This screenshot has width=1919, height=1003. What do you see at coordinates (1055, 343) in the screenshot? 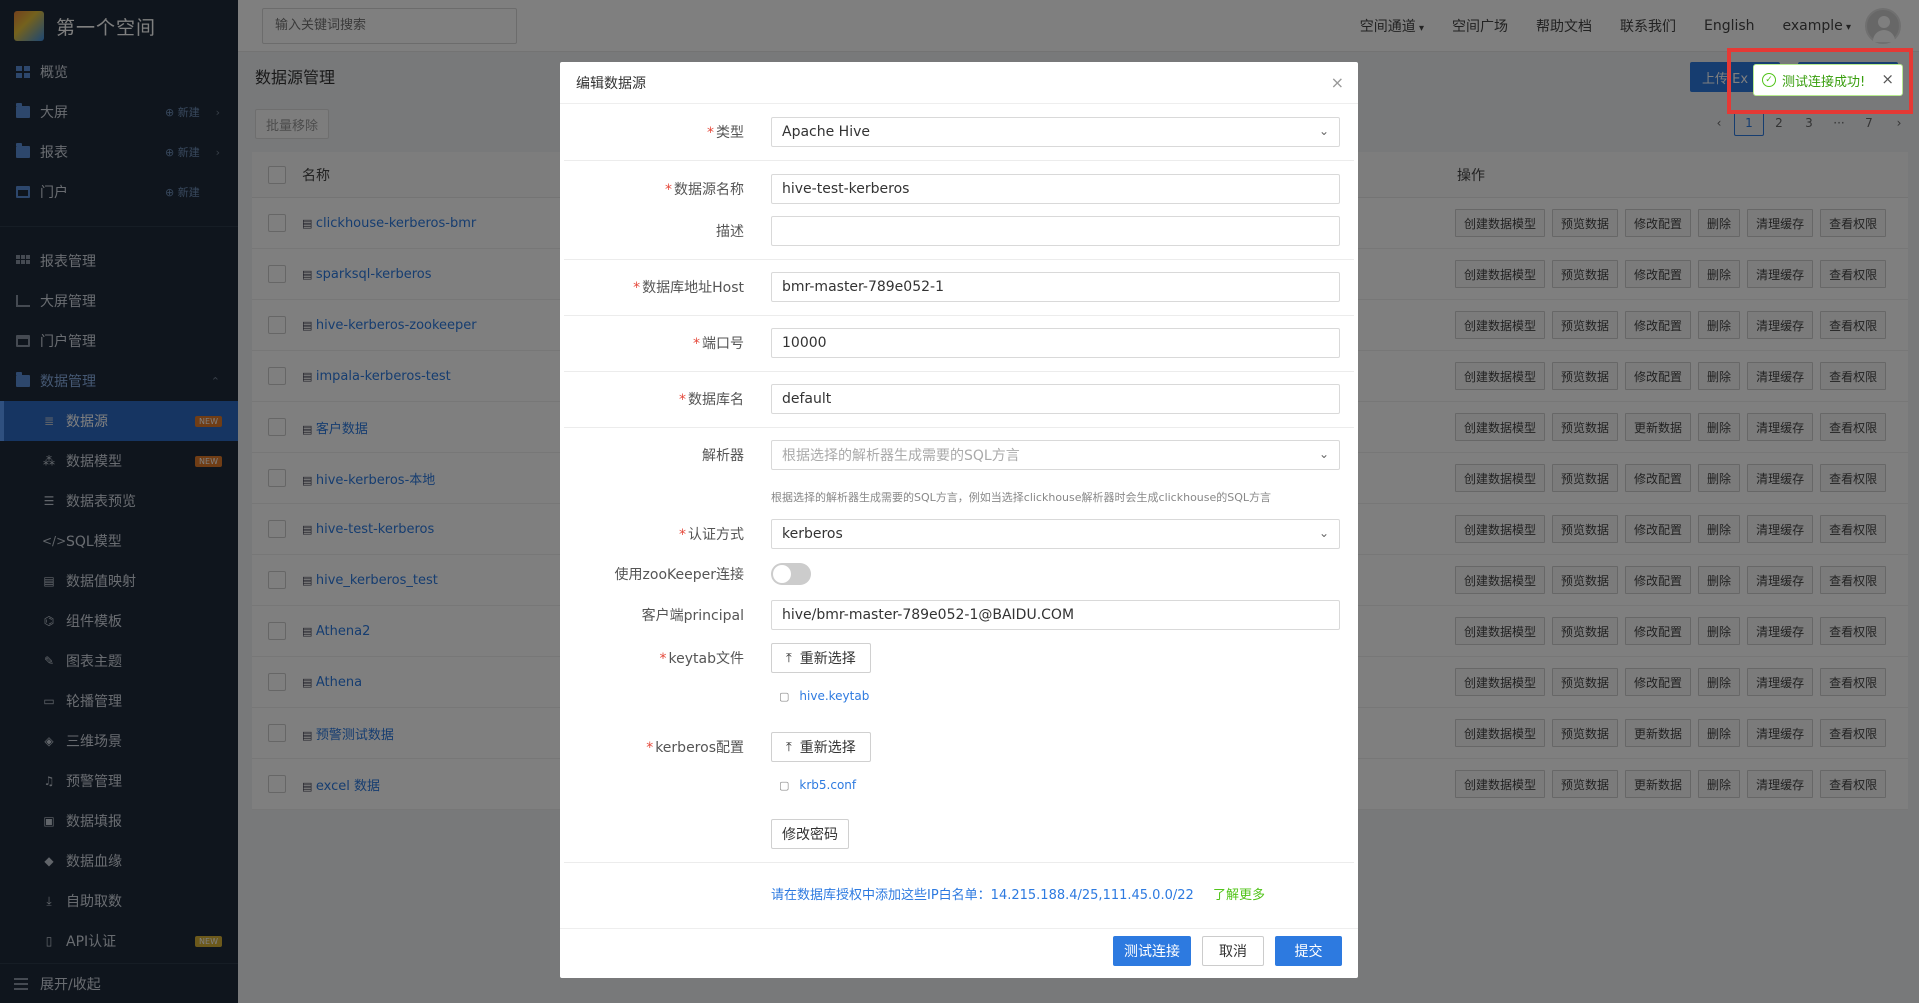
I see `port-input: 10000` at bounding box center [1055, 343].